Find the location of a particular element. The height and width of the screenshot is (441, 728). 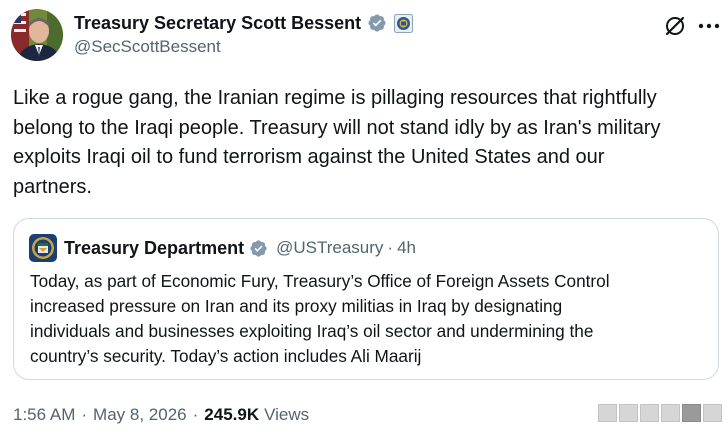

more-icon is located at coordinates (709, 26).